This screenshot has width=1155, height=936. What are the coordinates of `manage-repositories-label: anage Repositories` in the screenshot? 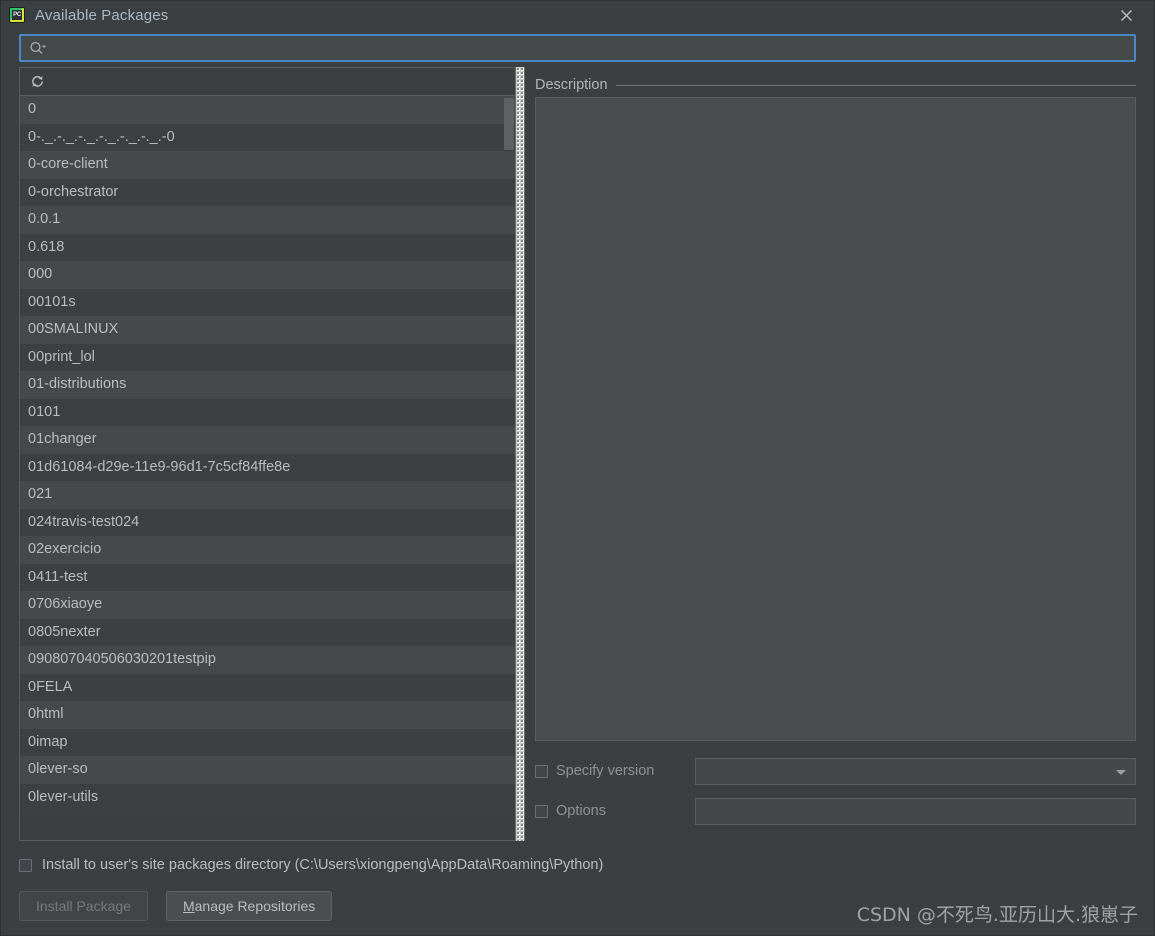 It's located at (255, 906).